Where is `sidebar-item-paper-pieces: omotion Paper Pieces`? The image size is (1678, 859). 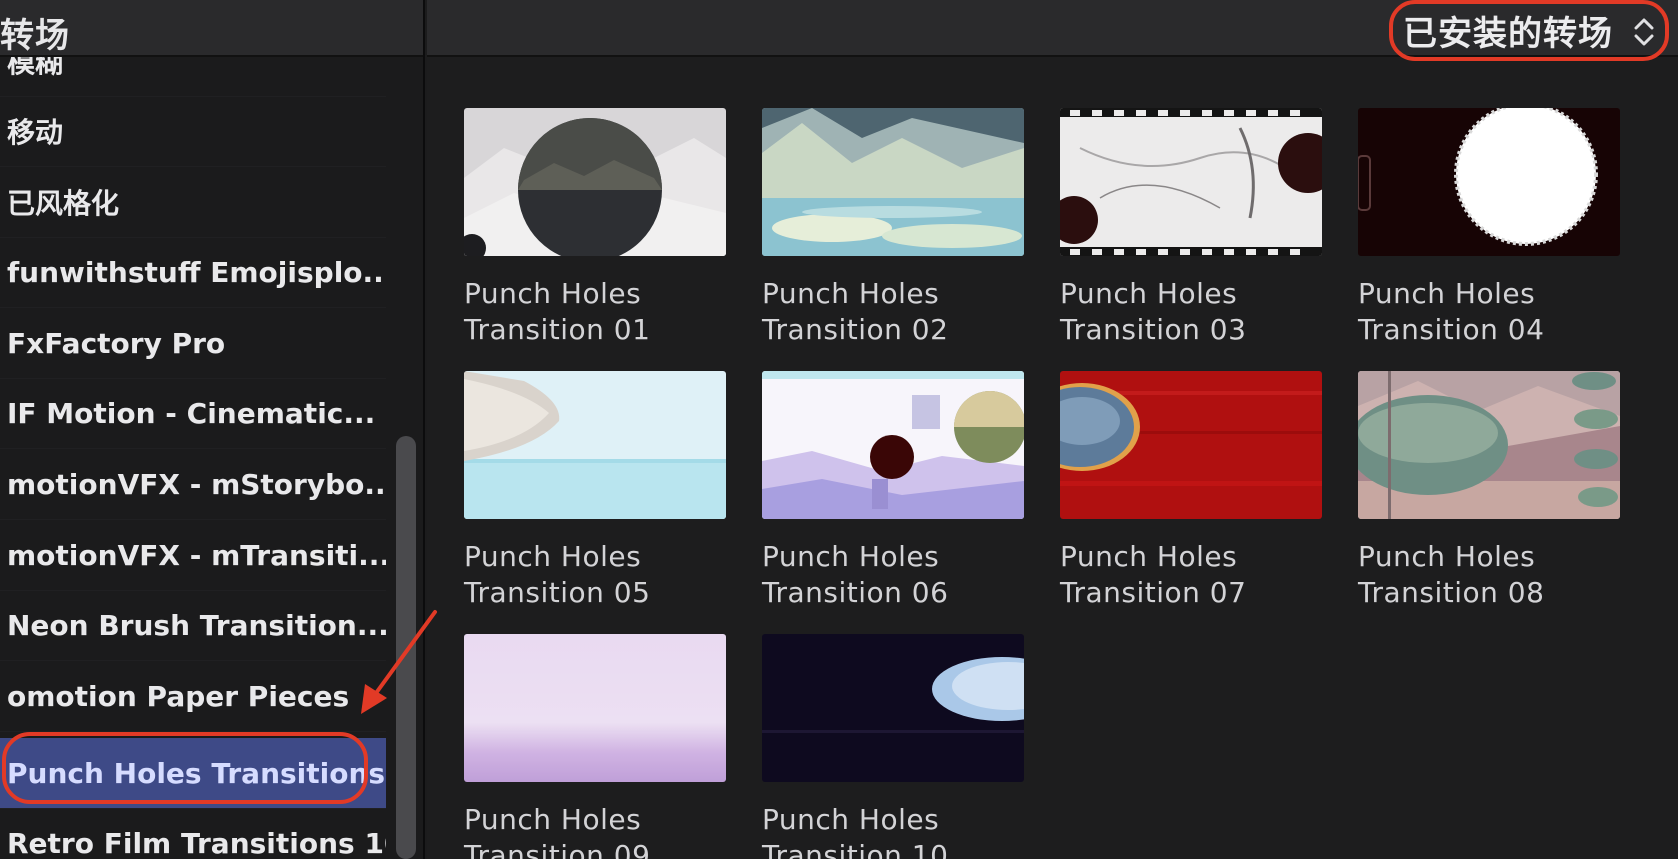 sidebar-item-paper-pieces: omotion Paper Pieces is located at coordinates (193, 696).